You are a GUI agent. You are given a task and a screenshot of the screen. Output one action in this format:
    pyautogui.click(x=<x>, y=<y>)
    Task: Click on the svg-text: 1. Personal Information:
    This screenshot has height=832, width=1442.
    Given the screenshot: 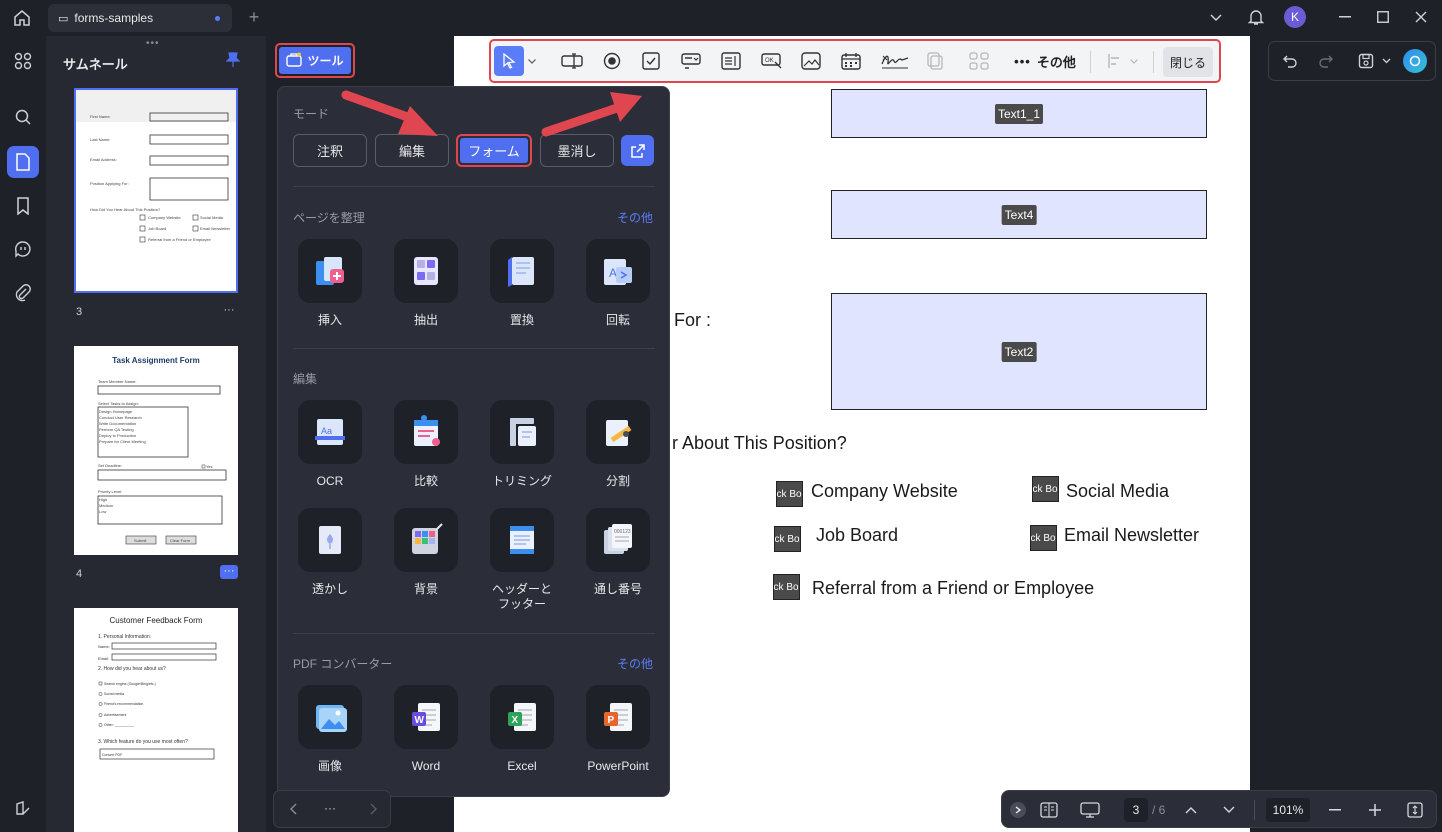 What is the action you would take?
    pyautogui.click(x=124, y=637)
    